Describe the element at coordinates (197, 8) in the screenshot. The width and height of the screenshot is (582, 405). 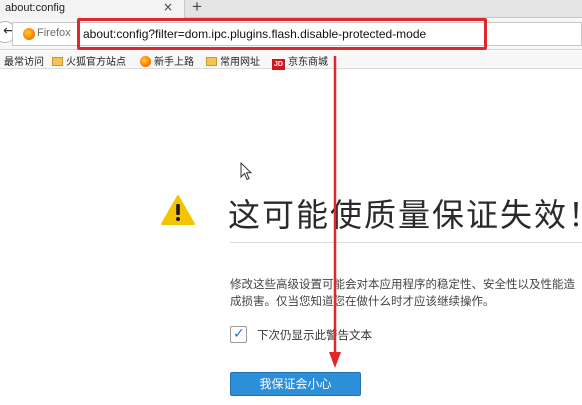
I see `new-tab-icon: +` at that location.